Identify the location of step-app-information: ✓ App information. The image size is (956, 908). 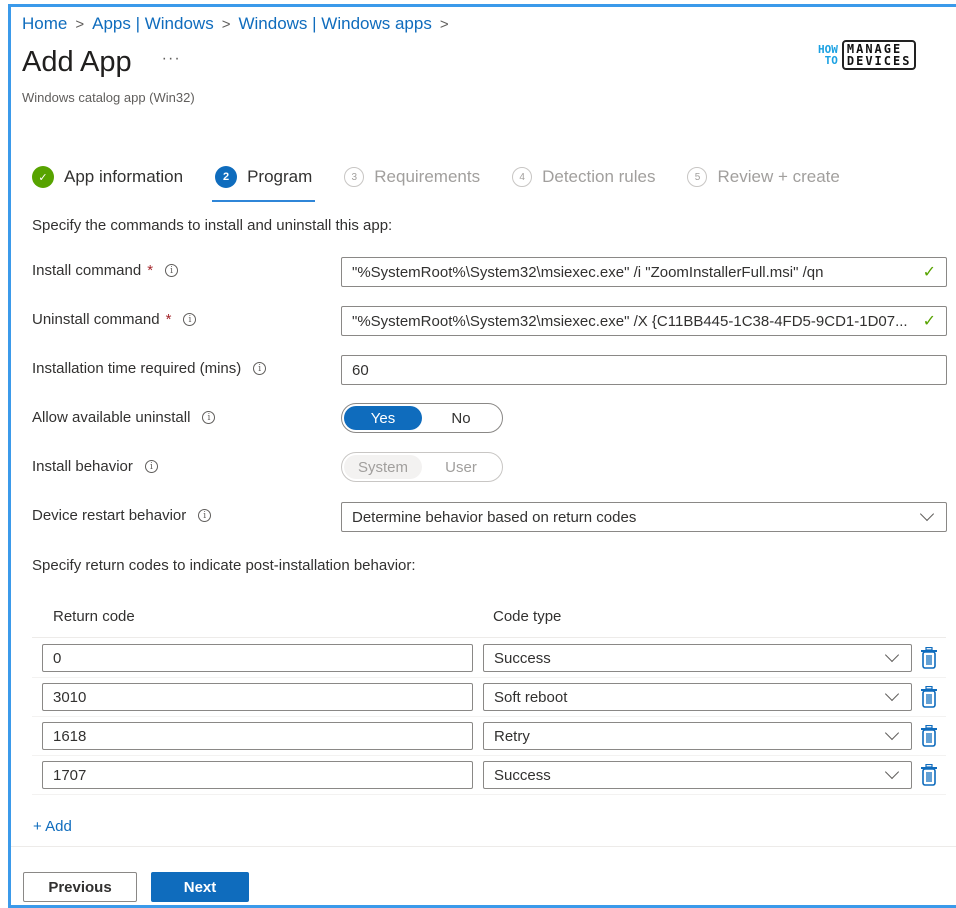
(107, 177).